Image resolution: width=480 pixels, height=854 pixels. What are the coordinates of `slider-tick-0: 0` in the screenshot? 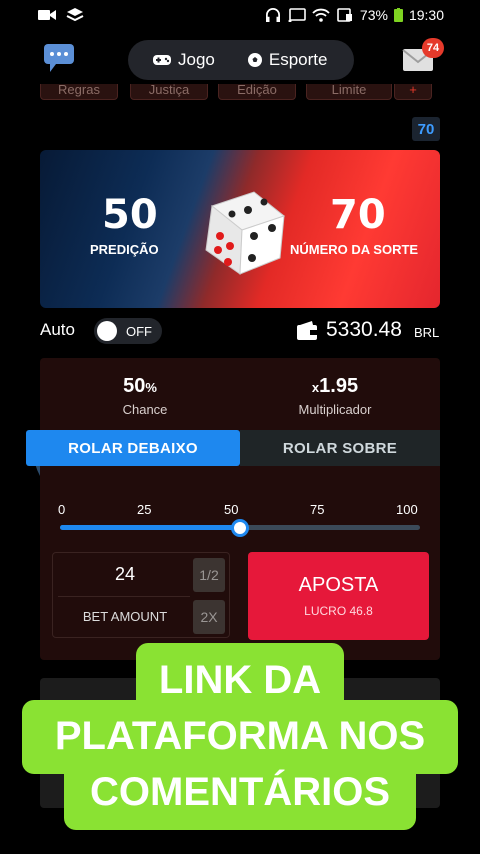 It's located at (62, 509).